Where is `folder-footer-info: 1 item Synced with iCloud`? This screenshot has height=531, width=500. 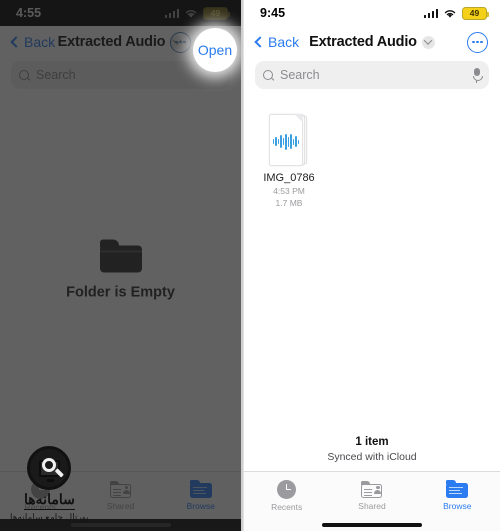
folder-footer-info: 1 item Synced with iCloud is located at coordinates (372, 449).